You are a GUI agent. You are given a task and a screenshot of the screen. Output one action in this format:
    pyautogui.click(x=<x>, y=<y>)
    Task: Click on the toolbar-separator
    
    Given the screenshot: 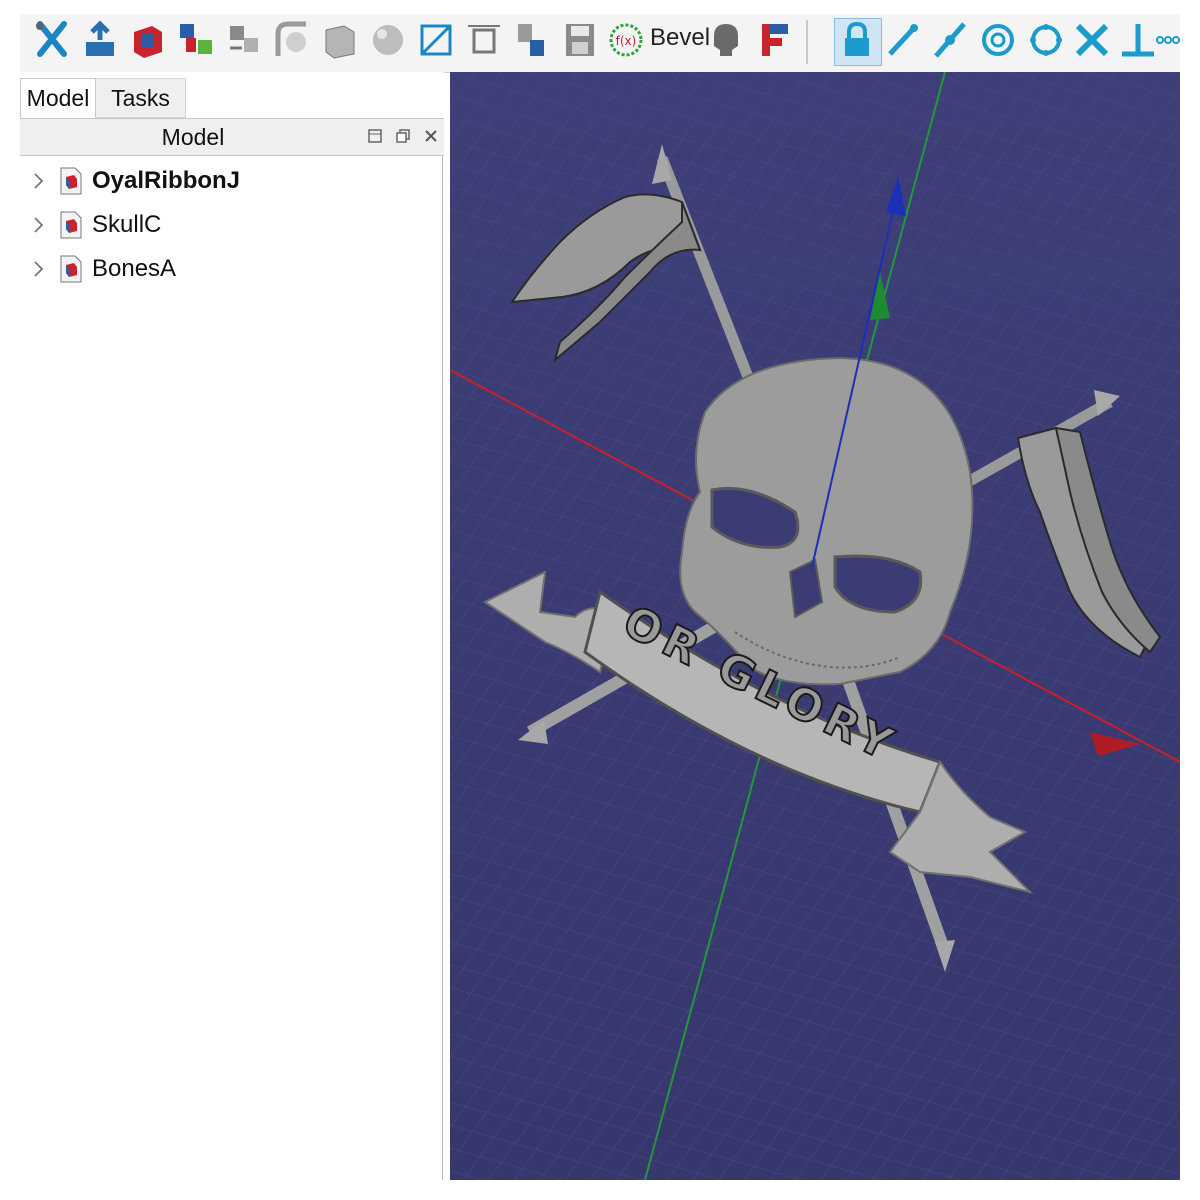 What is the action you would take?
    pyautogui.click(x=807, y=42)
    